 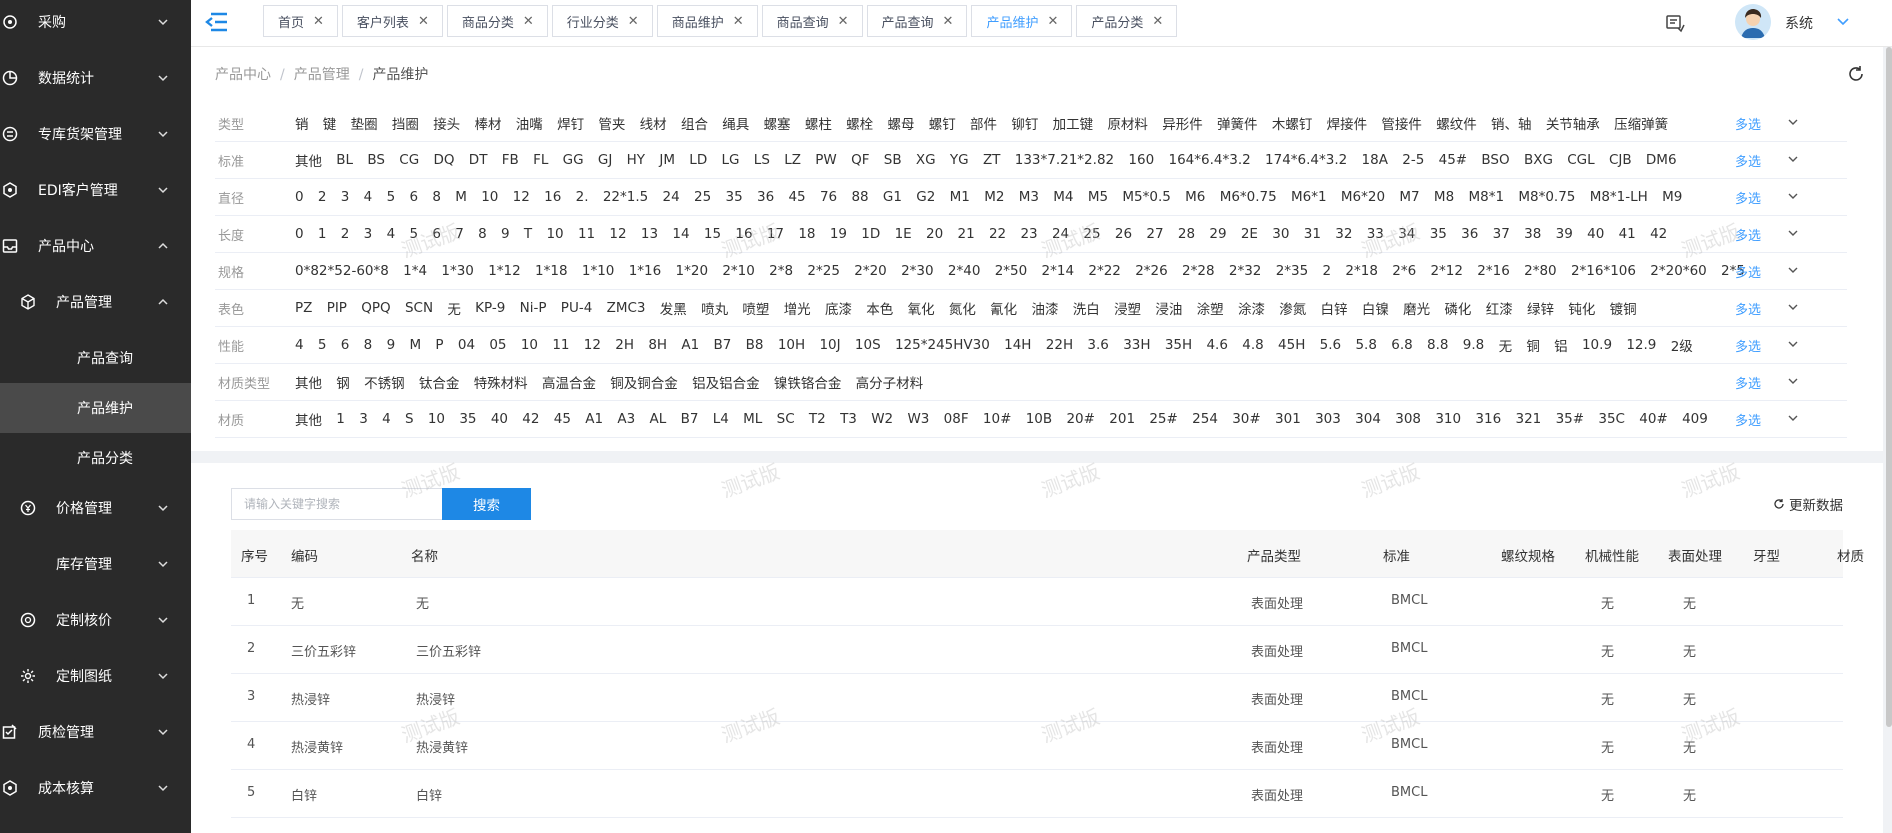 I want to click on filter-option: 组合, so click(x=694, y=123).